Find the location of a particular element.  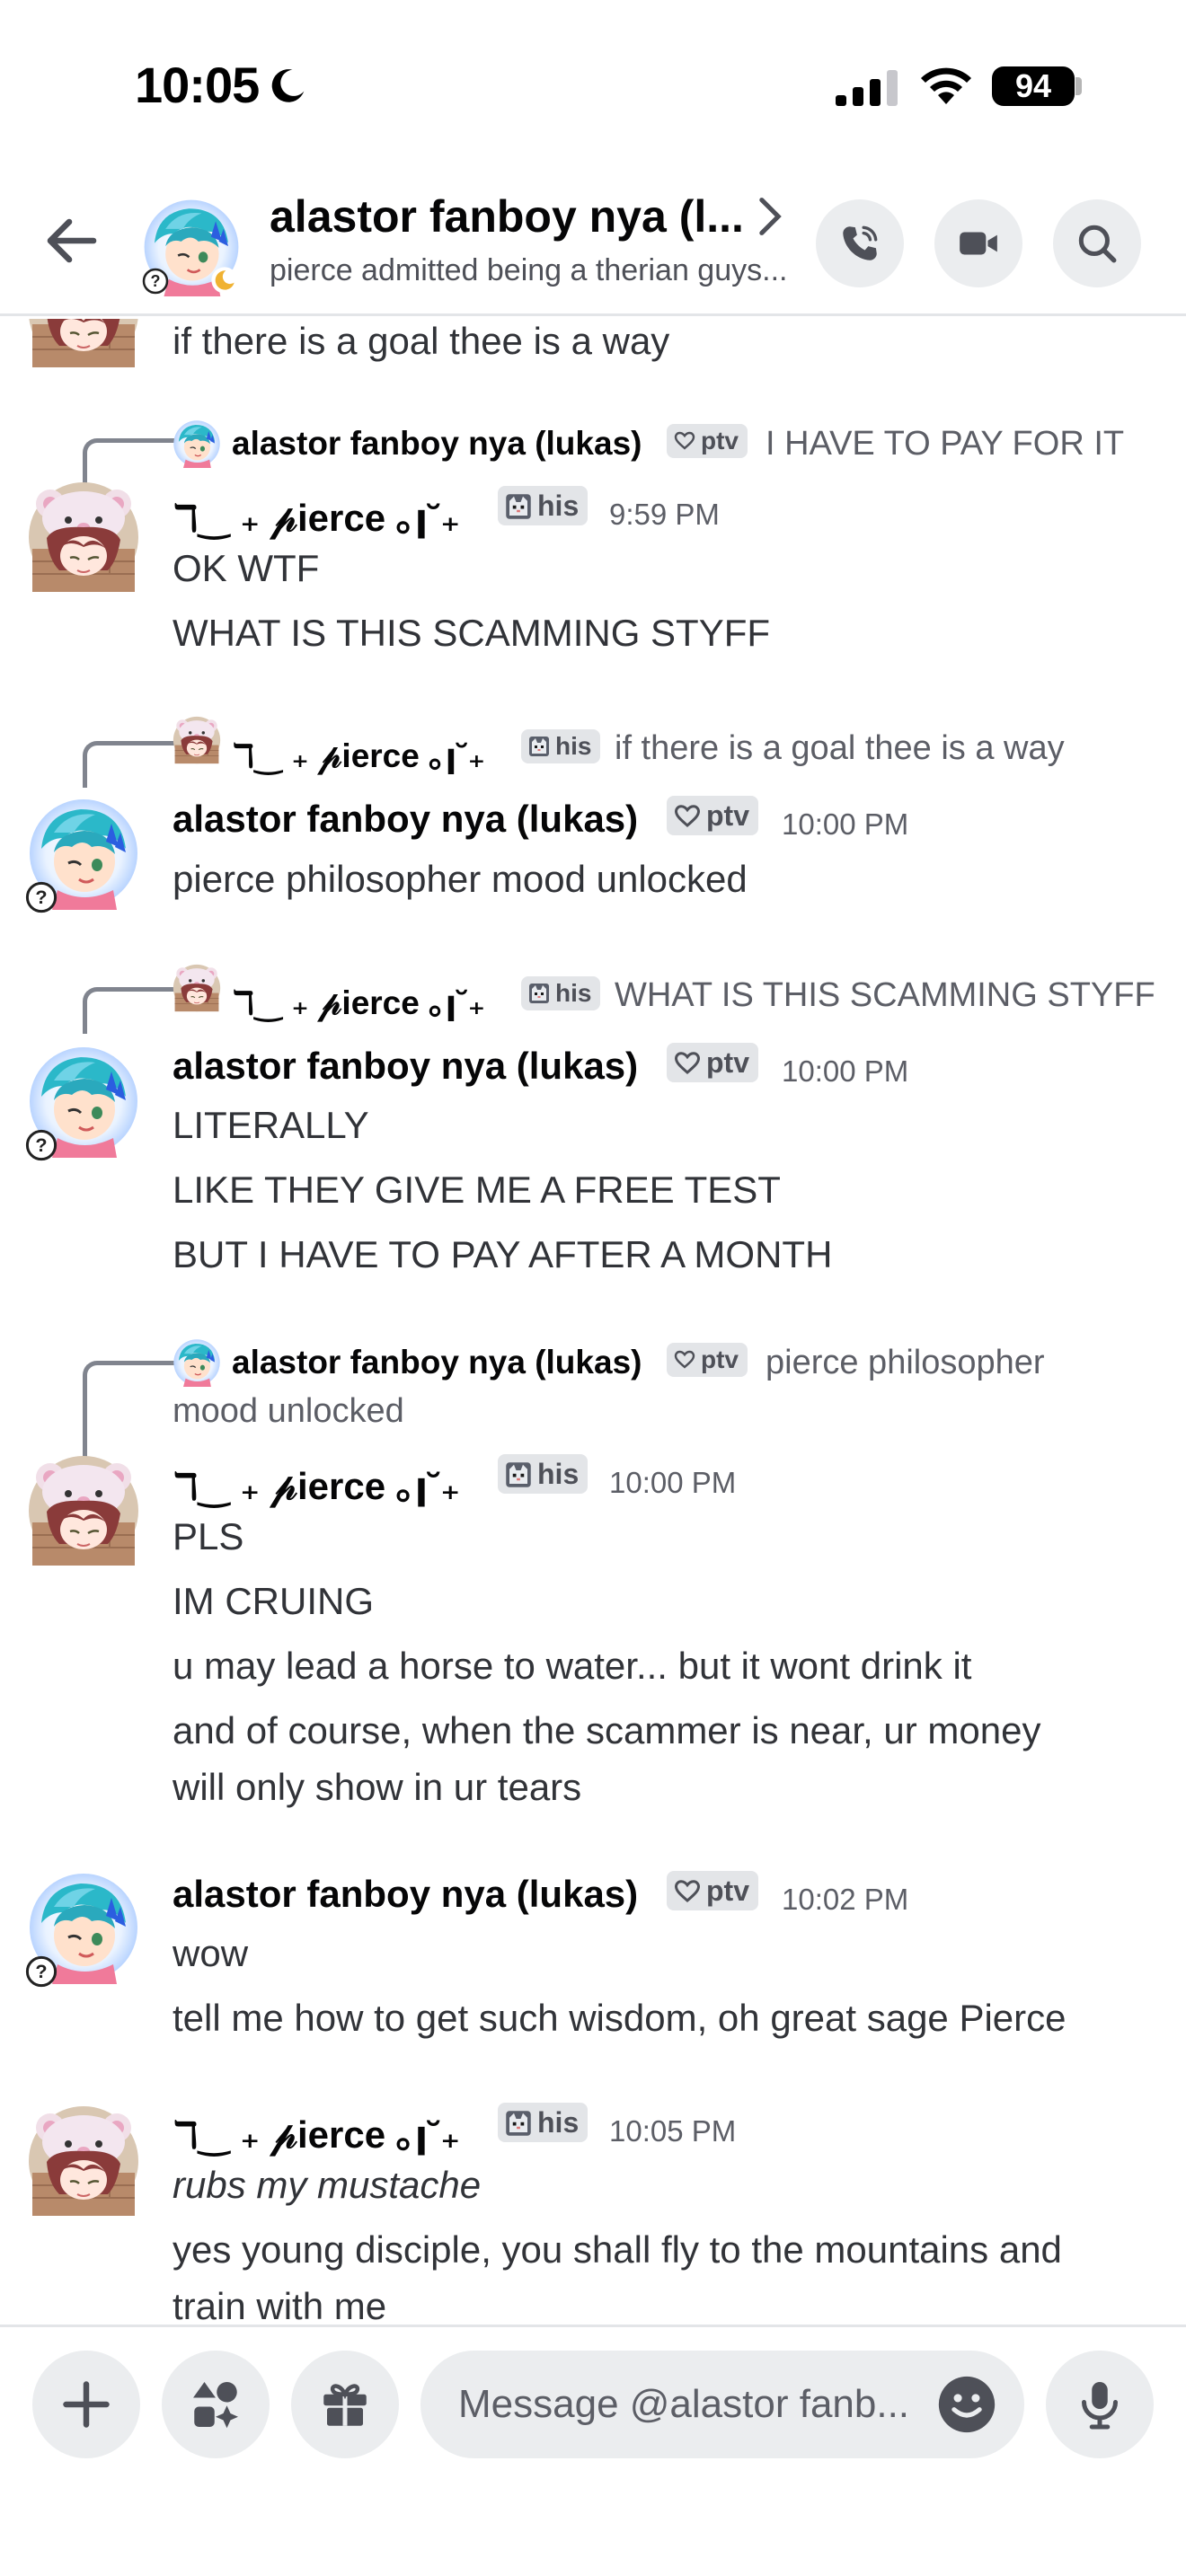

message-composer is located at coordinates (593, 2450).